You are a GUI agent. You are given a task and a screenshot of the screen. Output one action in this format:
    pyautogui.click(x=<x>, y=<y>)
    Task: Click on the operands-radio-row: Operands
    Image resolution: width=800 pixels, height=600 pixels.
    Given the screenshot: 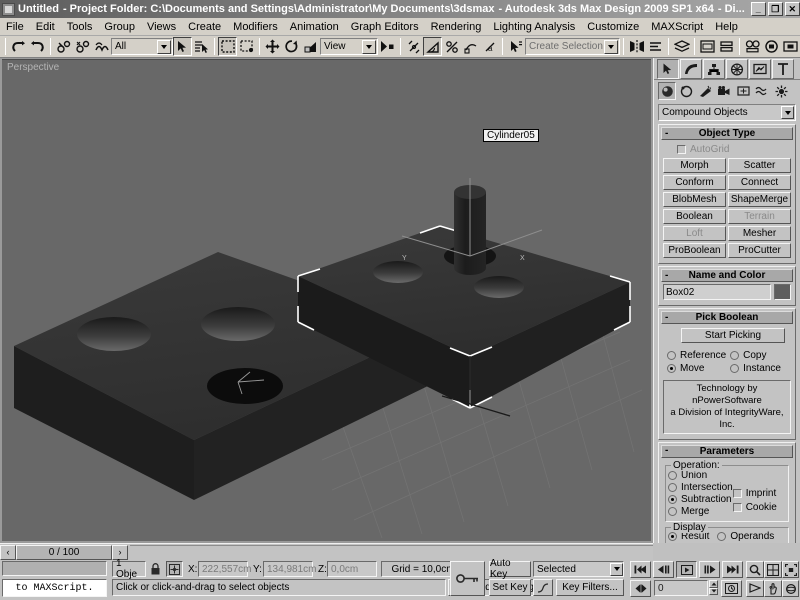 What is the action you would take?
    pyautogui.click(x=745, y=536)
    